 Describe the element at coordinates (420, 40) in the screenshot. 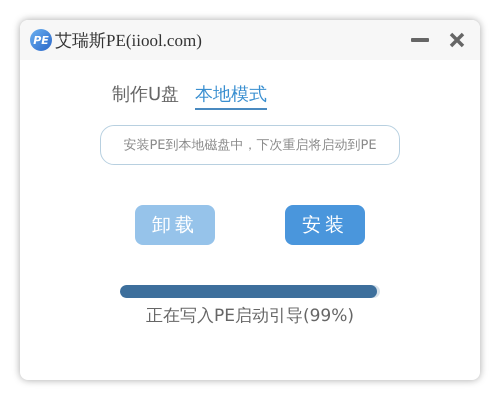

I see `minimize-icon` at that location.